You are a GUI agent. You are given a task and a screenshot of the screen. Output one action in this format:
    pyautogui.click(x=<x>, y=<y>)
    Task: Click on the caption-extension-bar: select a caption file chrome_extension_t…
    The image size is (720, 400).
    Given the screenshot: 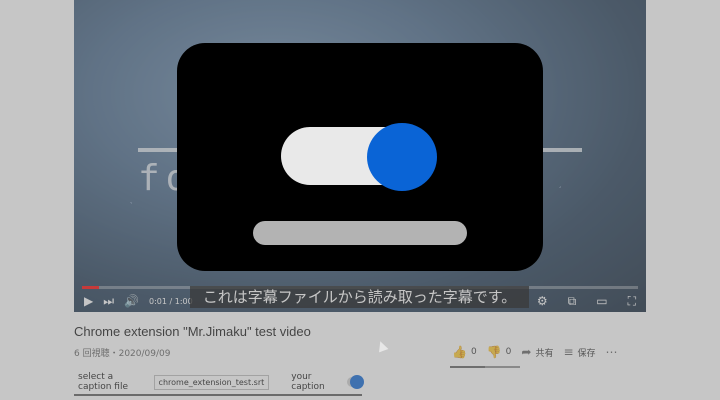 What is the action you would take?
    pyautogui.click(x=219, y=383)
    